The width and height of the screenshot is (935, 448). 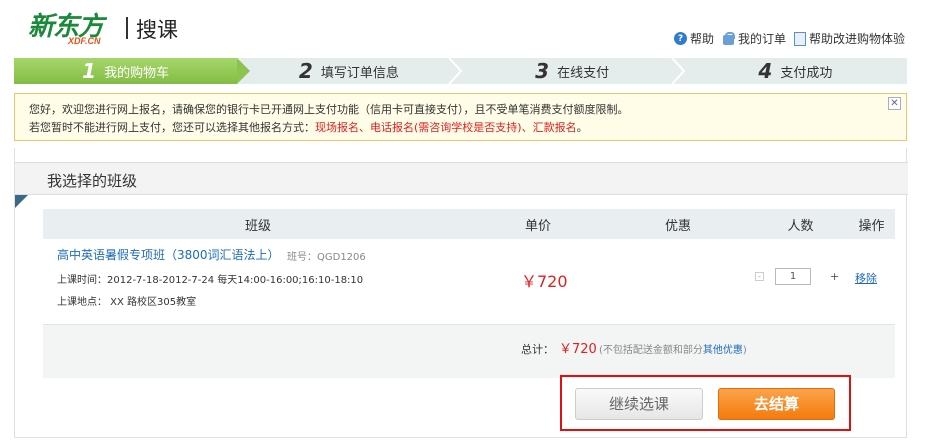 What do you see at coordinates (137, 73) in the screenshot?
I see `step-label: 我的购物车` at bounding box center [137, 73].